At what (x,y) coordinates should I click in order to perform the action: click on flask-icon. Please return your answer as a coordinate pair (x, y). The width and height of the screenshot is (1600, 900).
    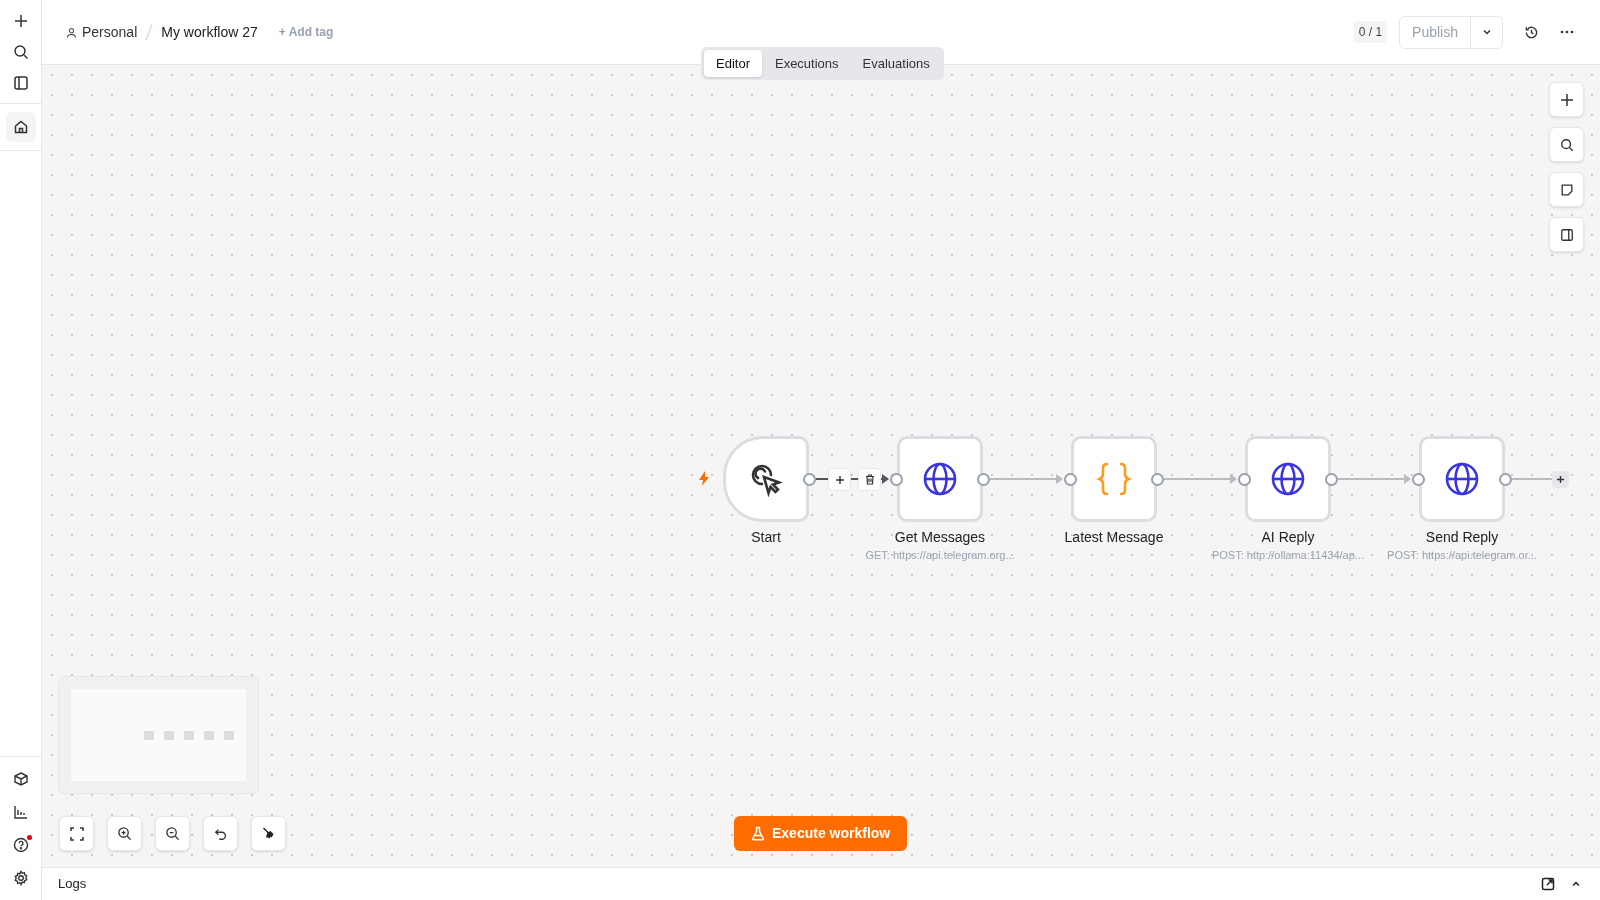
    Looking at the image, I should click on (758, 833).